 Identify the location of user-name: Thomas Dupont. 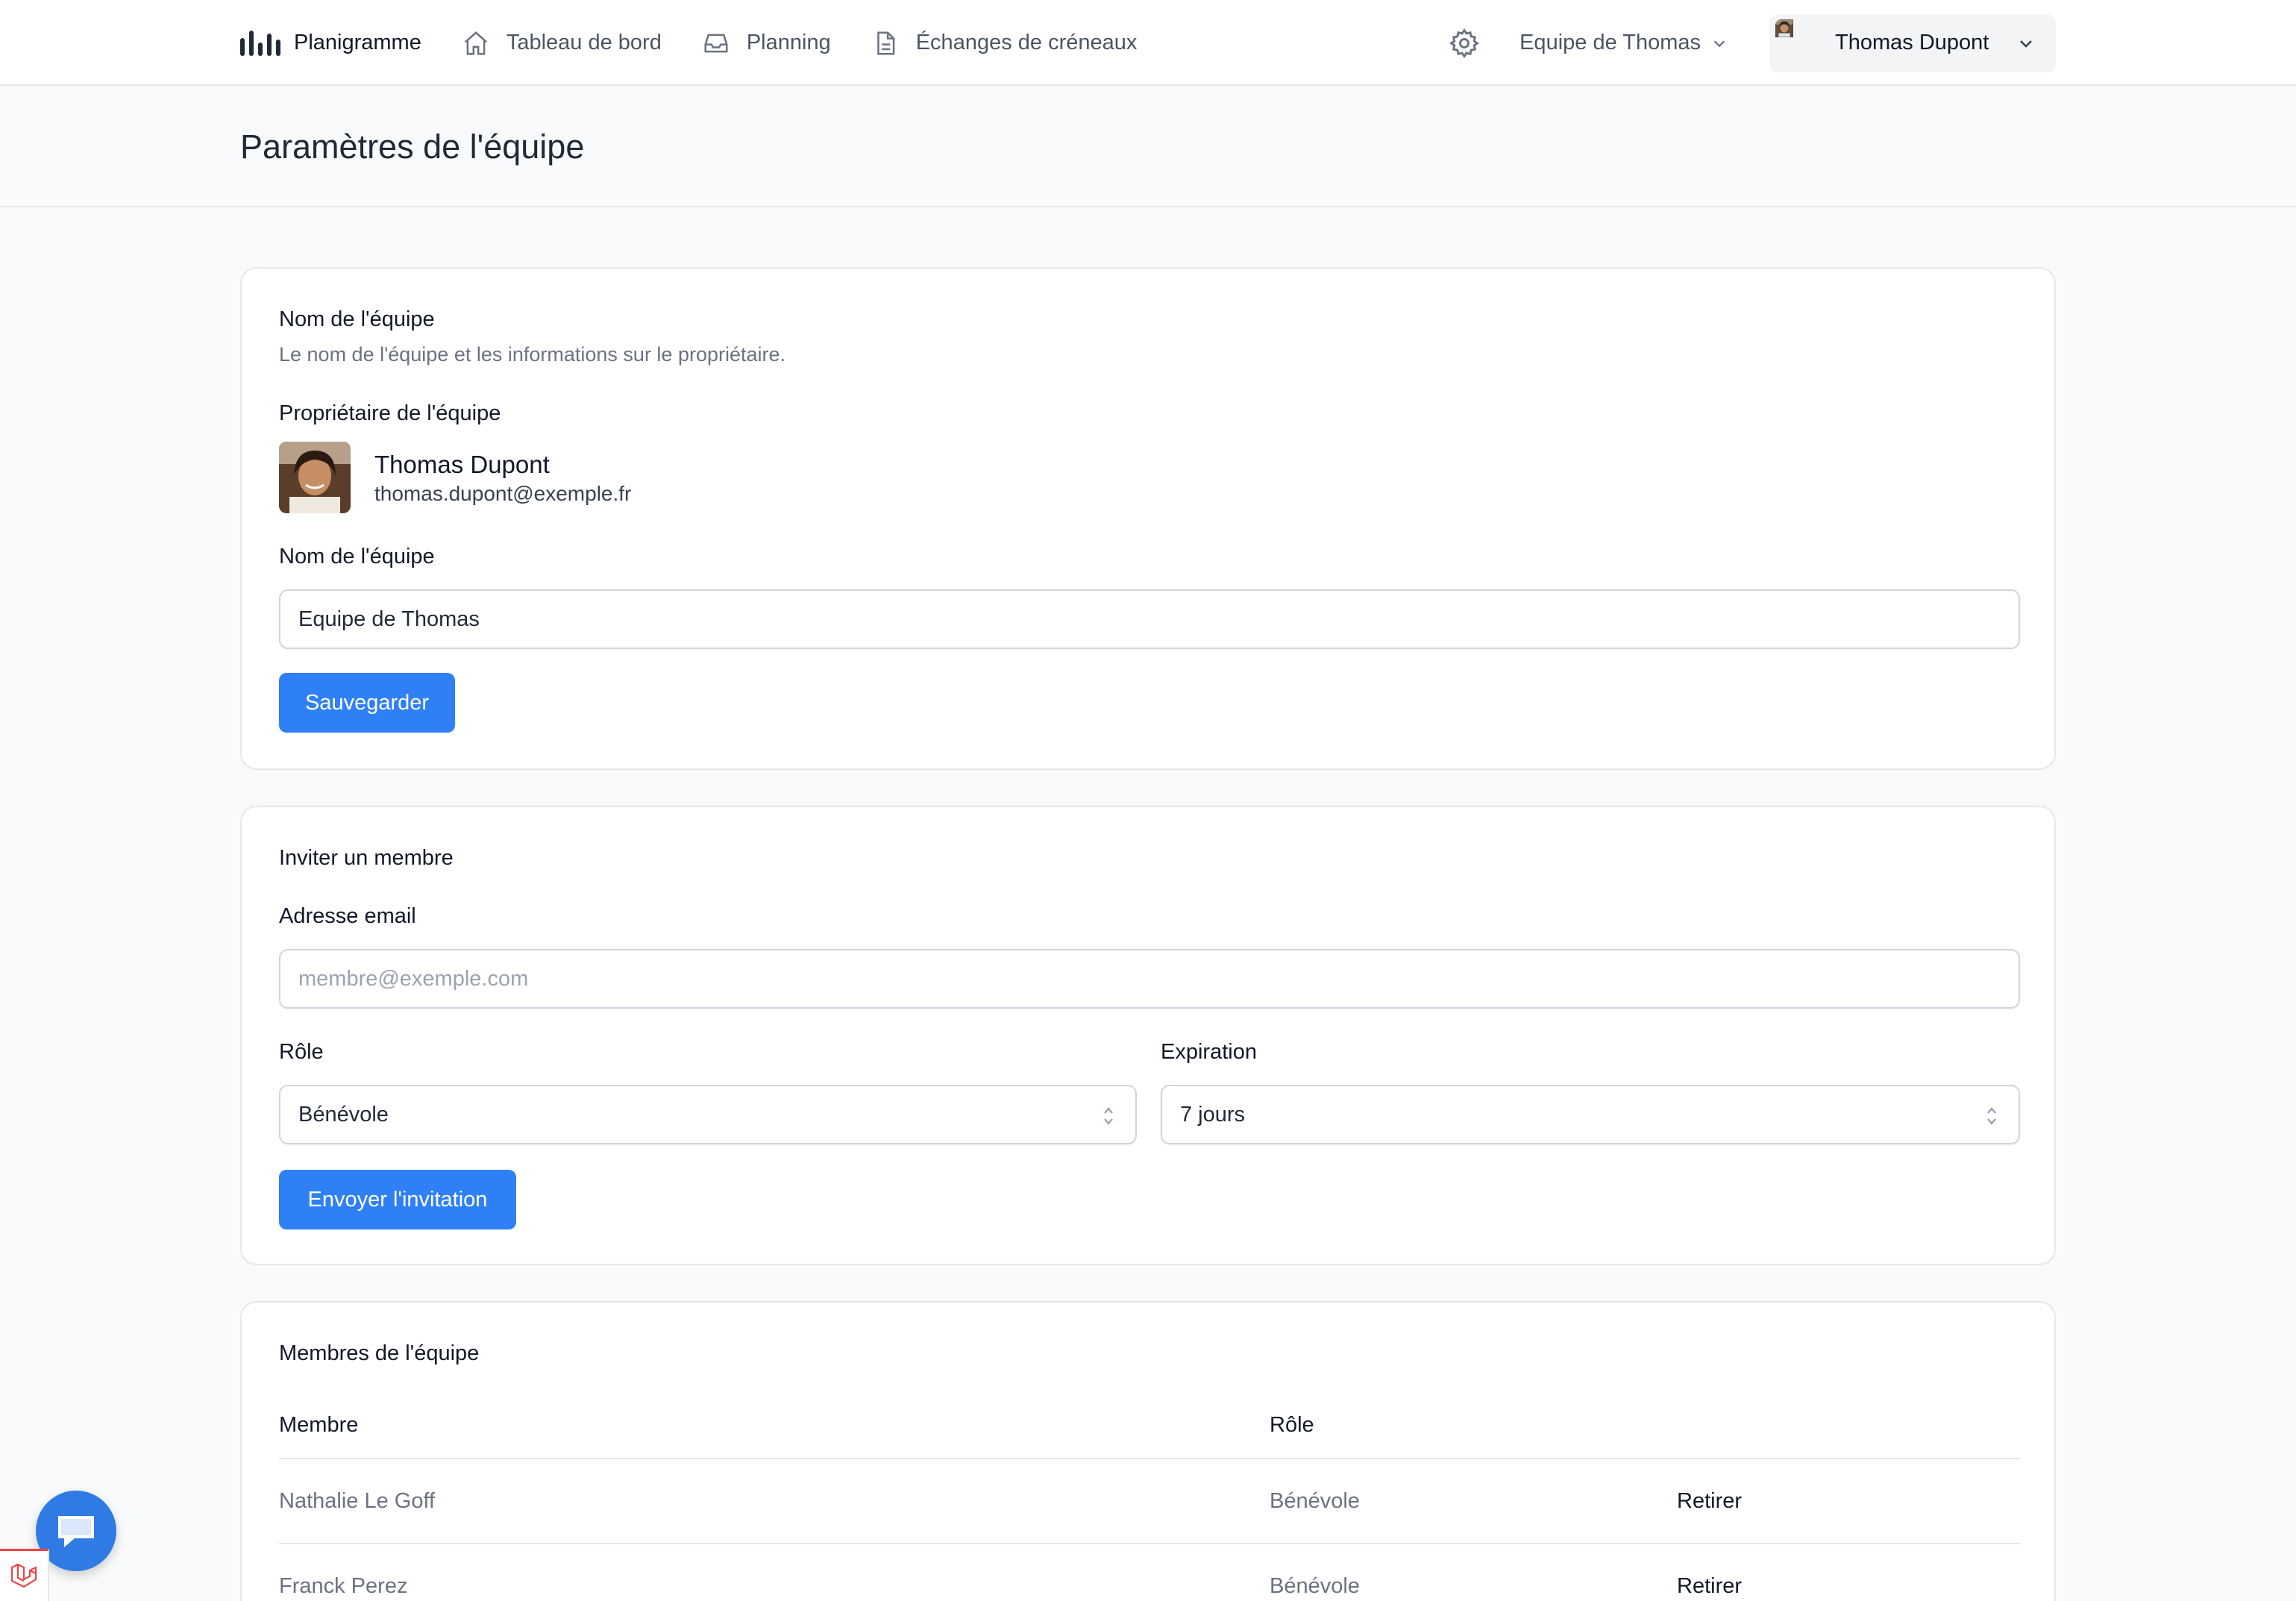
(1912, 42).